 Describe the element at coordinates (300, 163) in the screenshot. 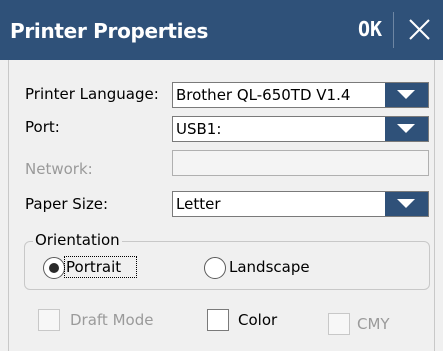

I see `network-field` at that location.